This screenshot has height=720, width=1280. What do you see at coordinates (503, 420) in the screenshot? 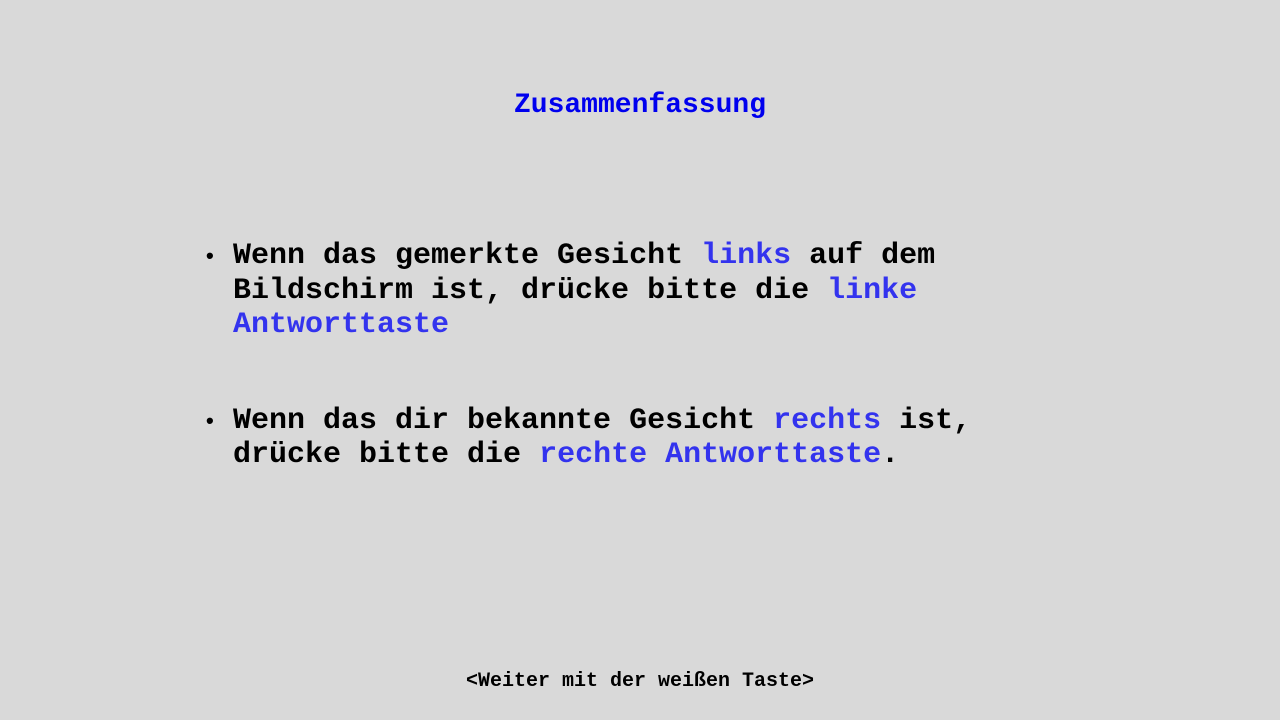
I see `instruction-text: Wenn das dir bekannte Gesicht` at bounding box center [503, 420].